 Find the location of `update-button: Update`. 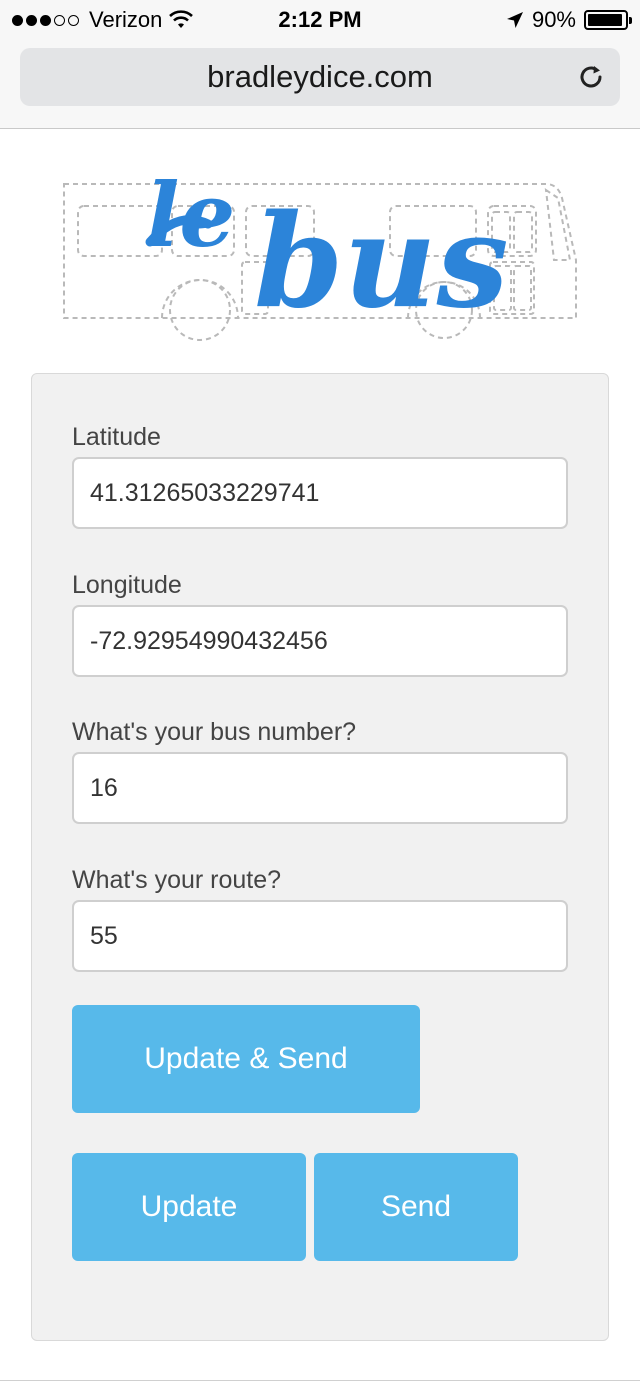

update-button: Update is located at coordinates (189, 1207).